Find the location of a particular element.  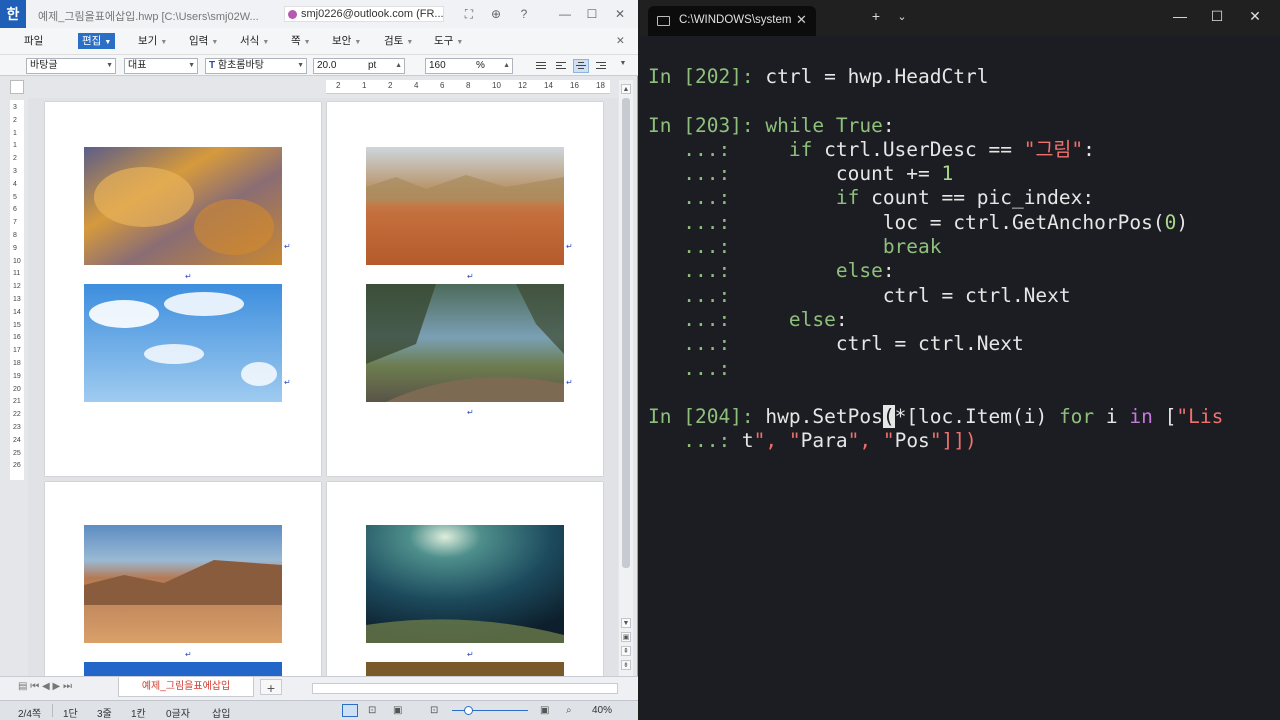

status-column: 1칸 is located at coordinates (138, 714).